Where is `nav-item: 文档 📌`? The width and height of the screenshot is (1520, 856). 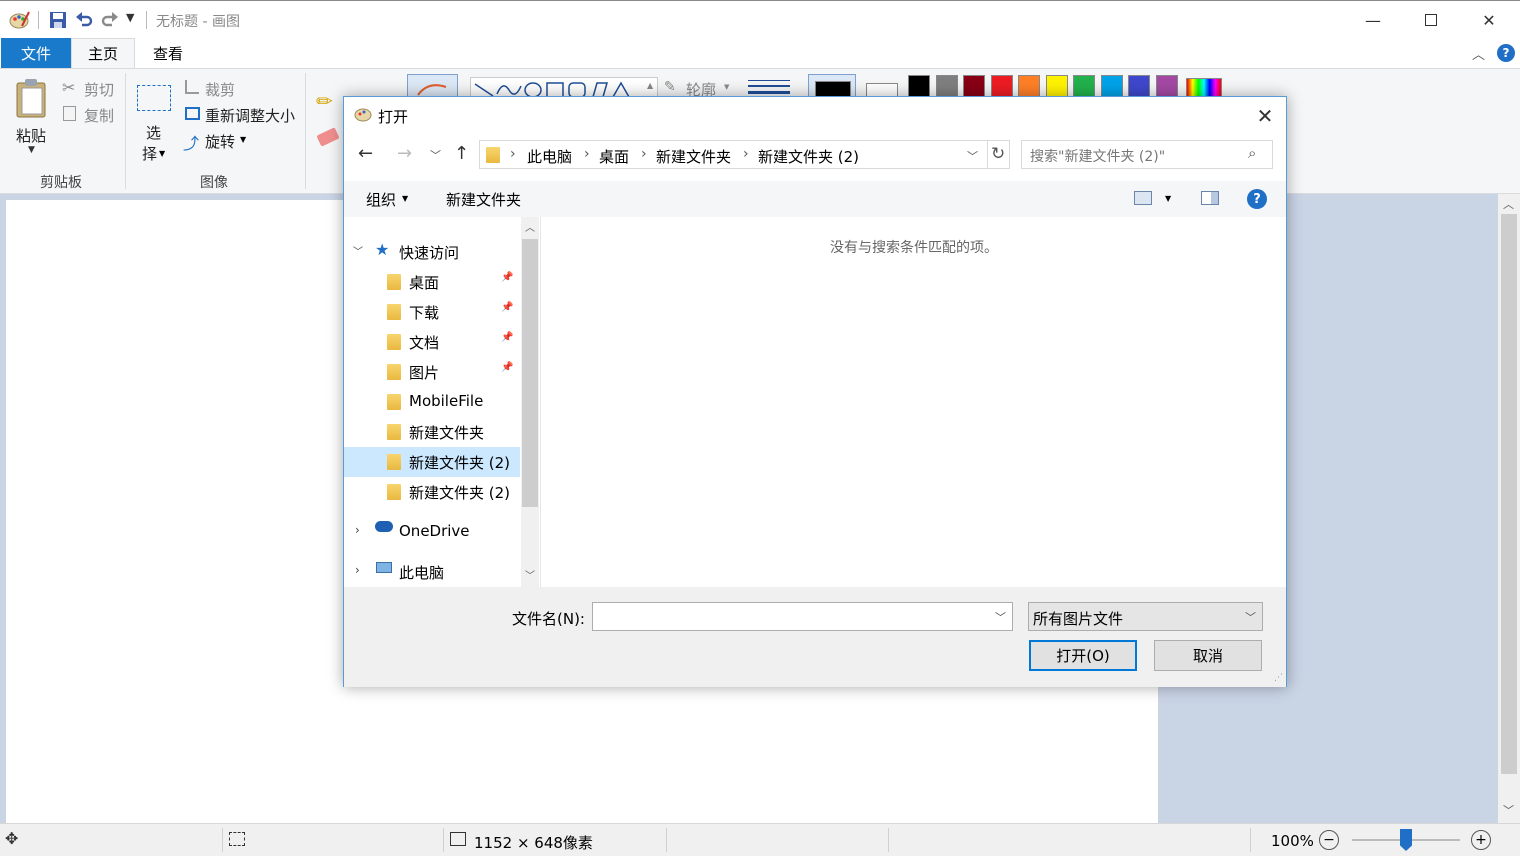
nav-item: 文档 📌 is located at coordinates (432, 342).